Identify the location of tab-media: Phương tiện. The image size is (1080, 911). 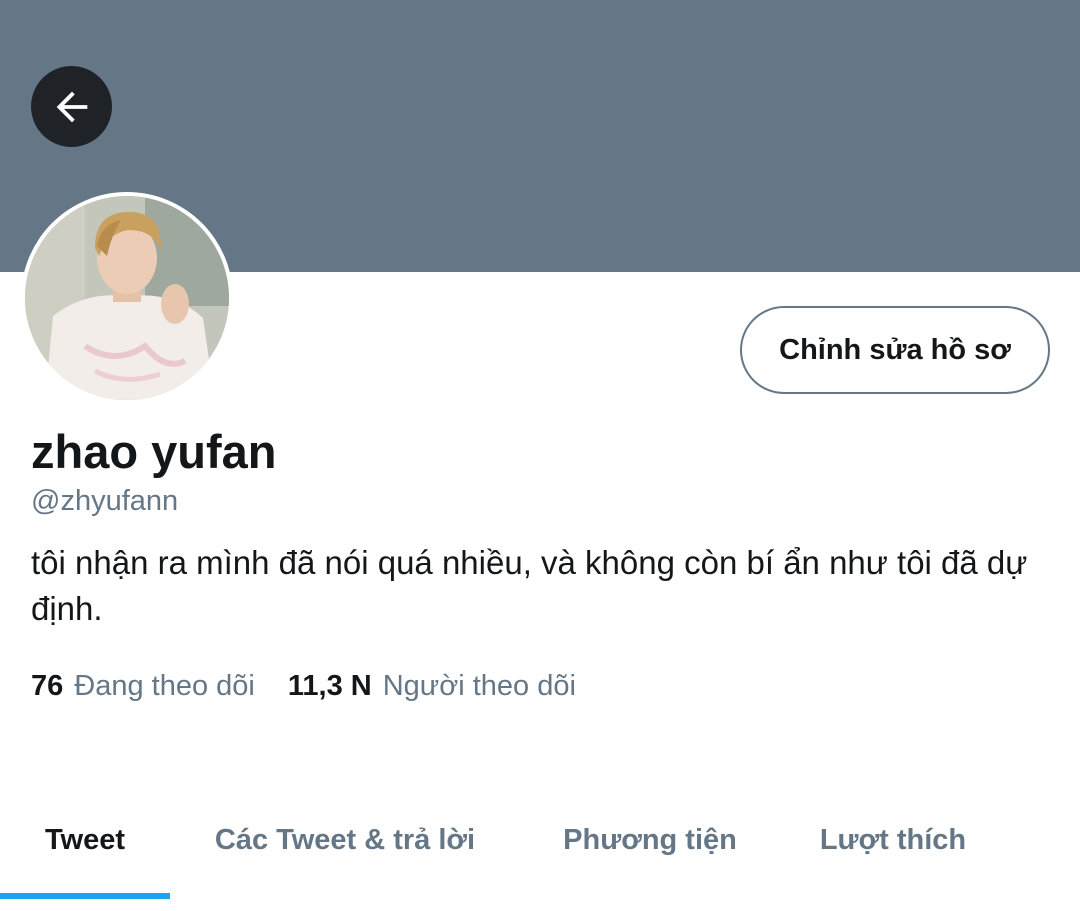
(650, 840).